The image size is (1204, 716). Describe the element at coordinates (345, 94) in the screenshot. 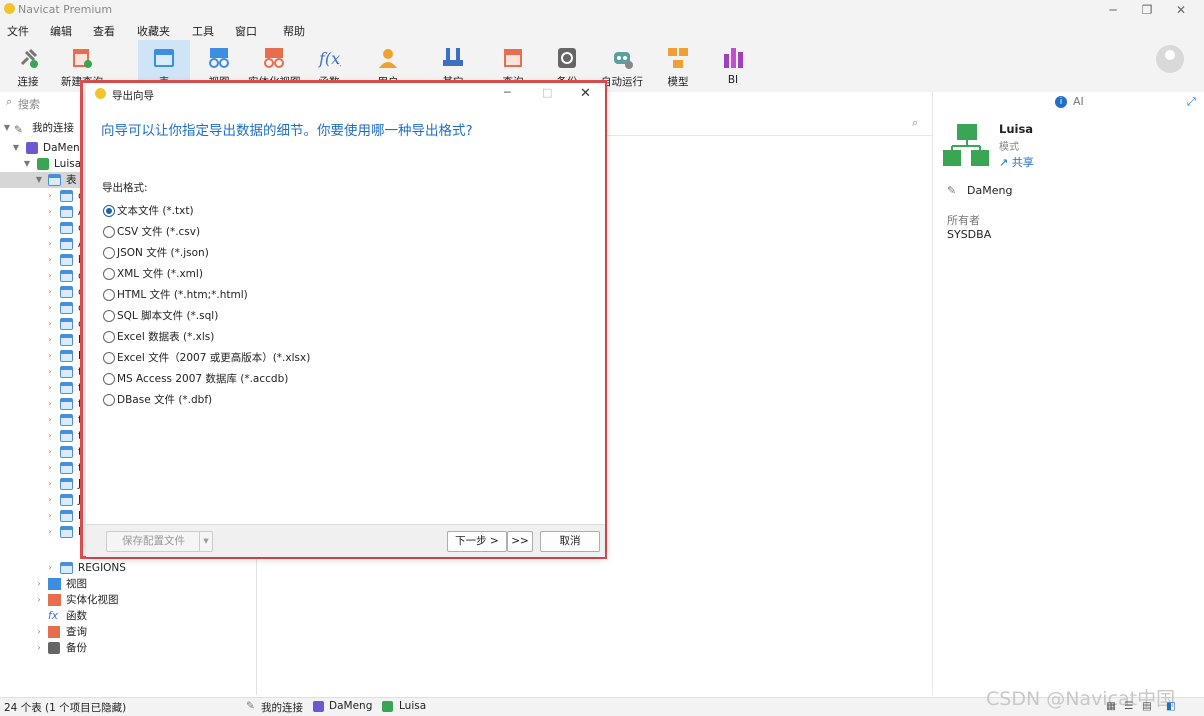

I see `dialog-titlebar: 导出向导 ─ □ ✕` at that location.